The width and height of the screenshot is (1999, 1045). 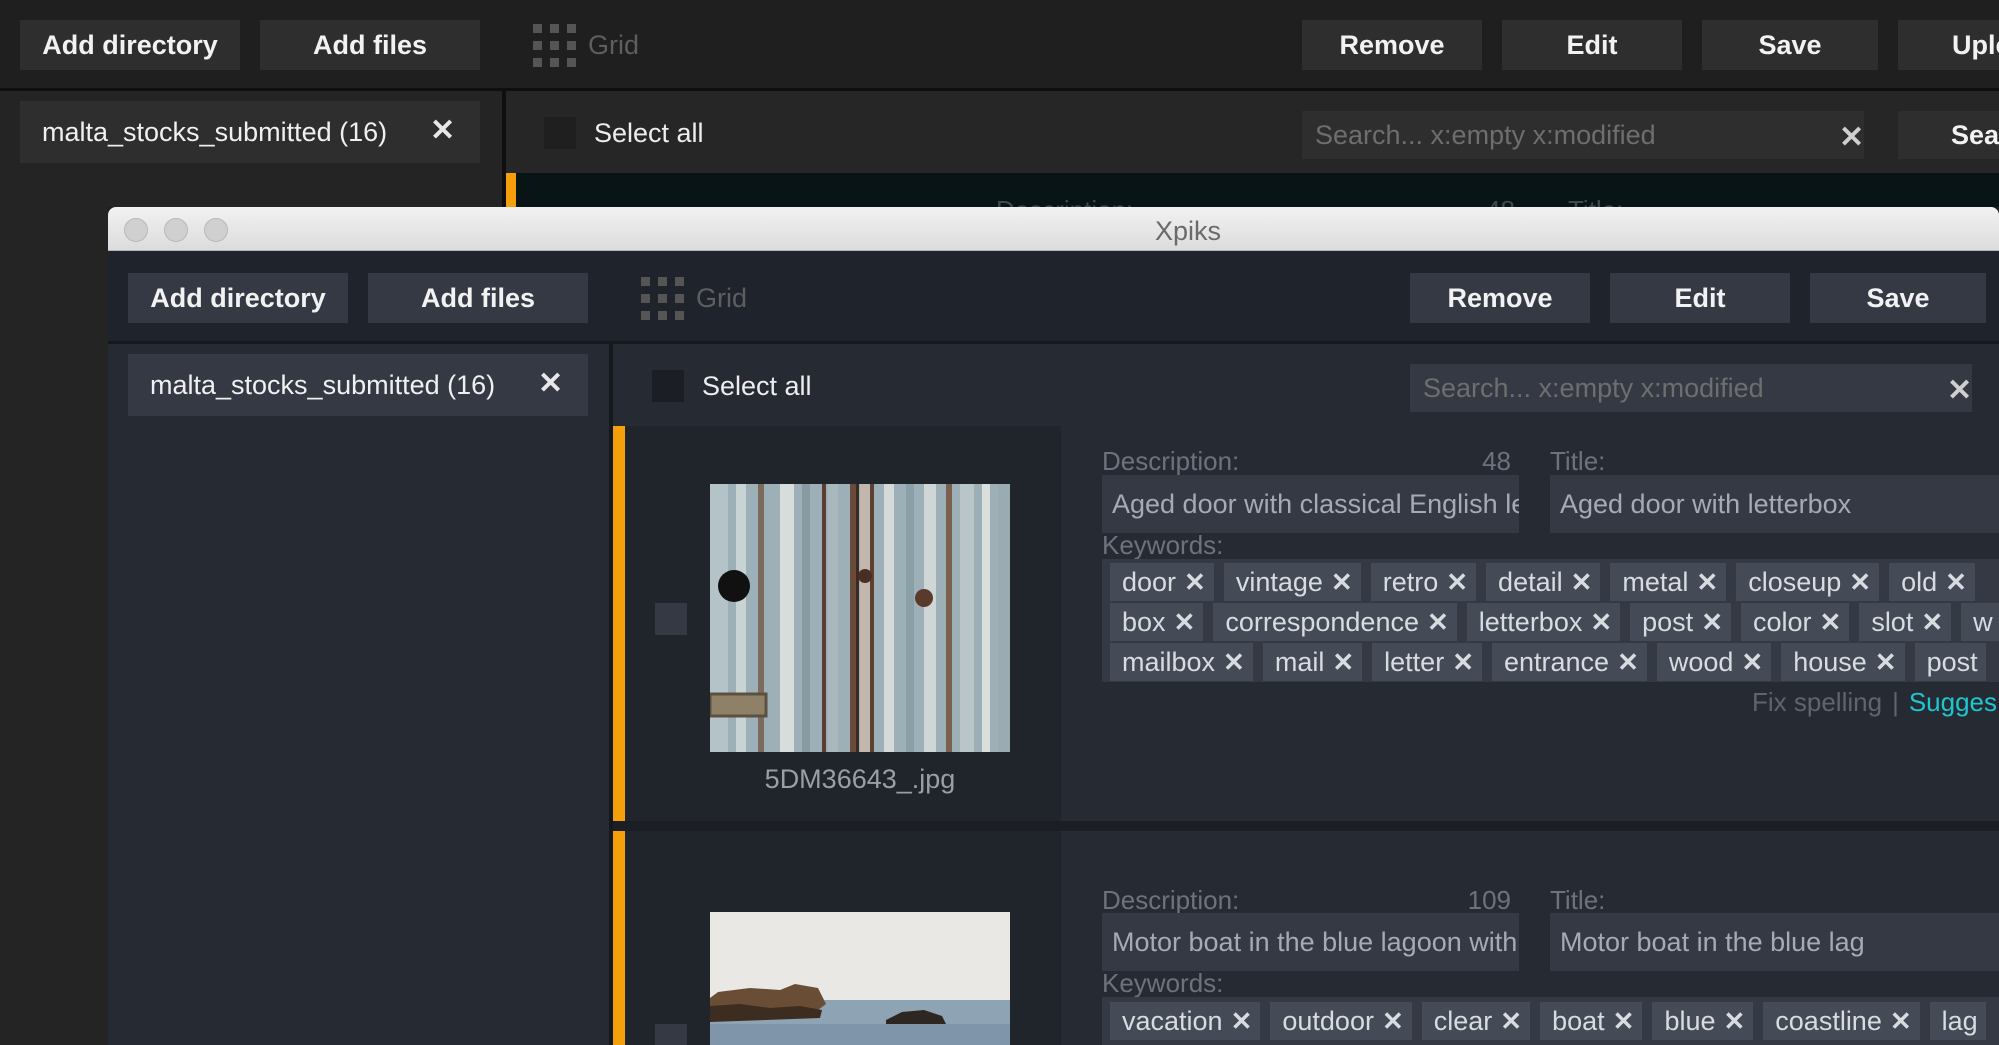 What do you see at coordinates (860, 618) in the screenshot?
I see `thumbnail-door` at bounding box center [860, 618].